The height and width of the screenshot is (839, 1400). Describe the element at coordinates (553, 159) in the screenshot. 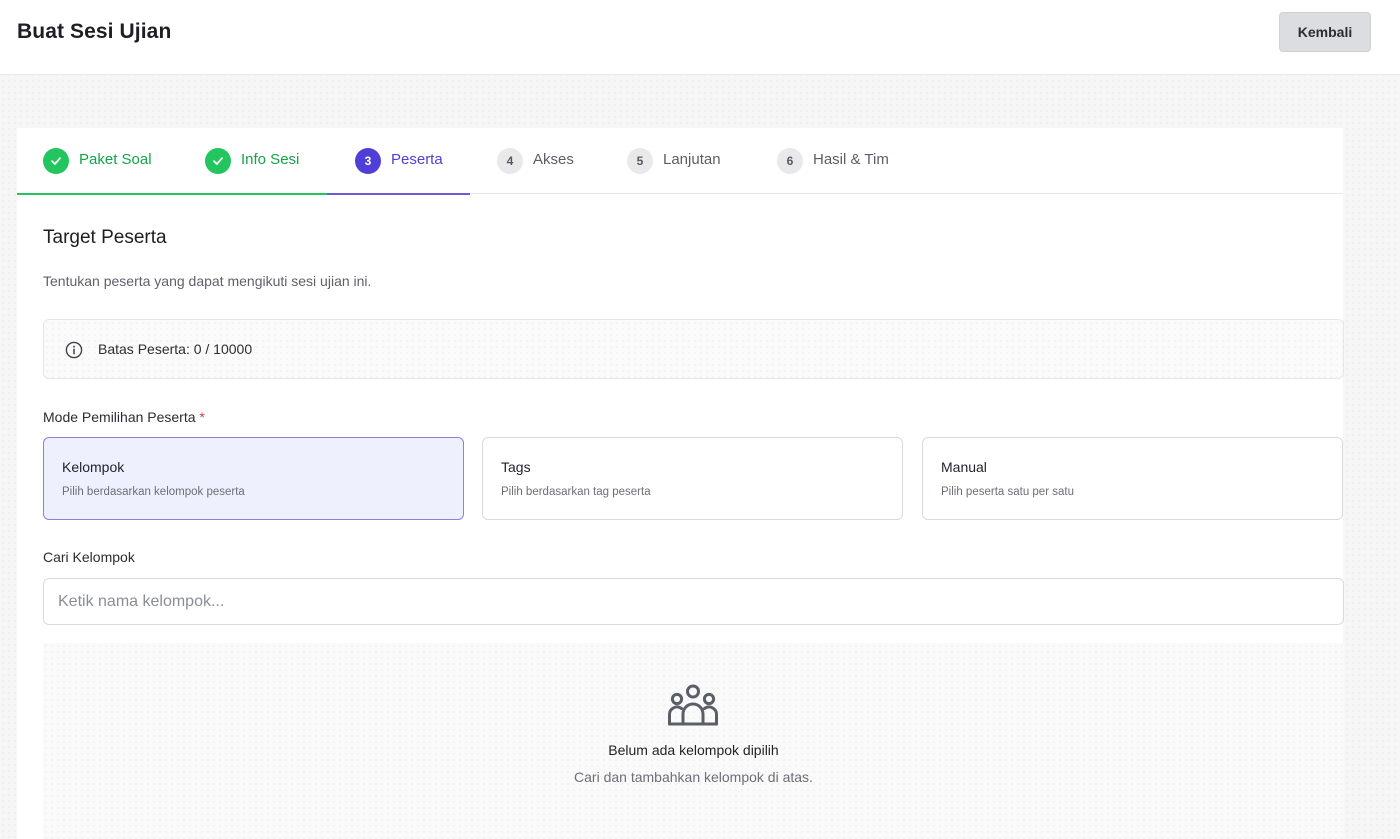

I see `step-label: Akses` at that location.